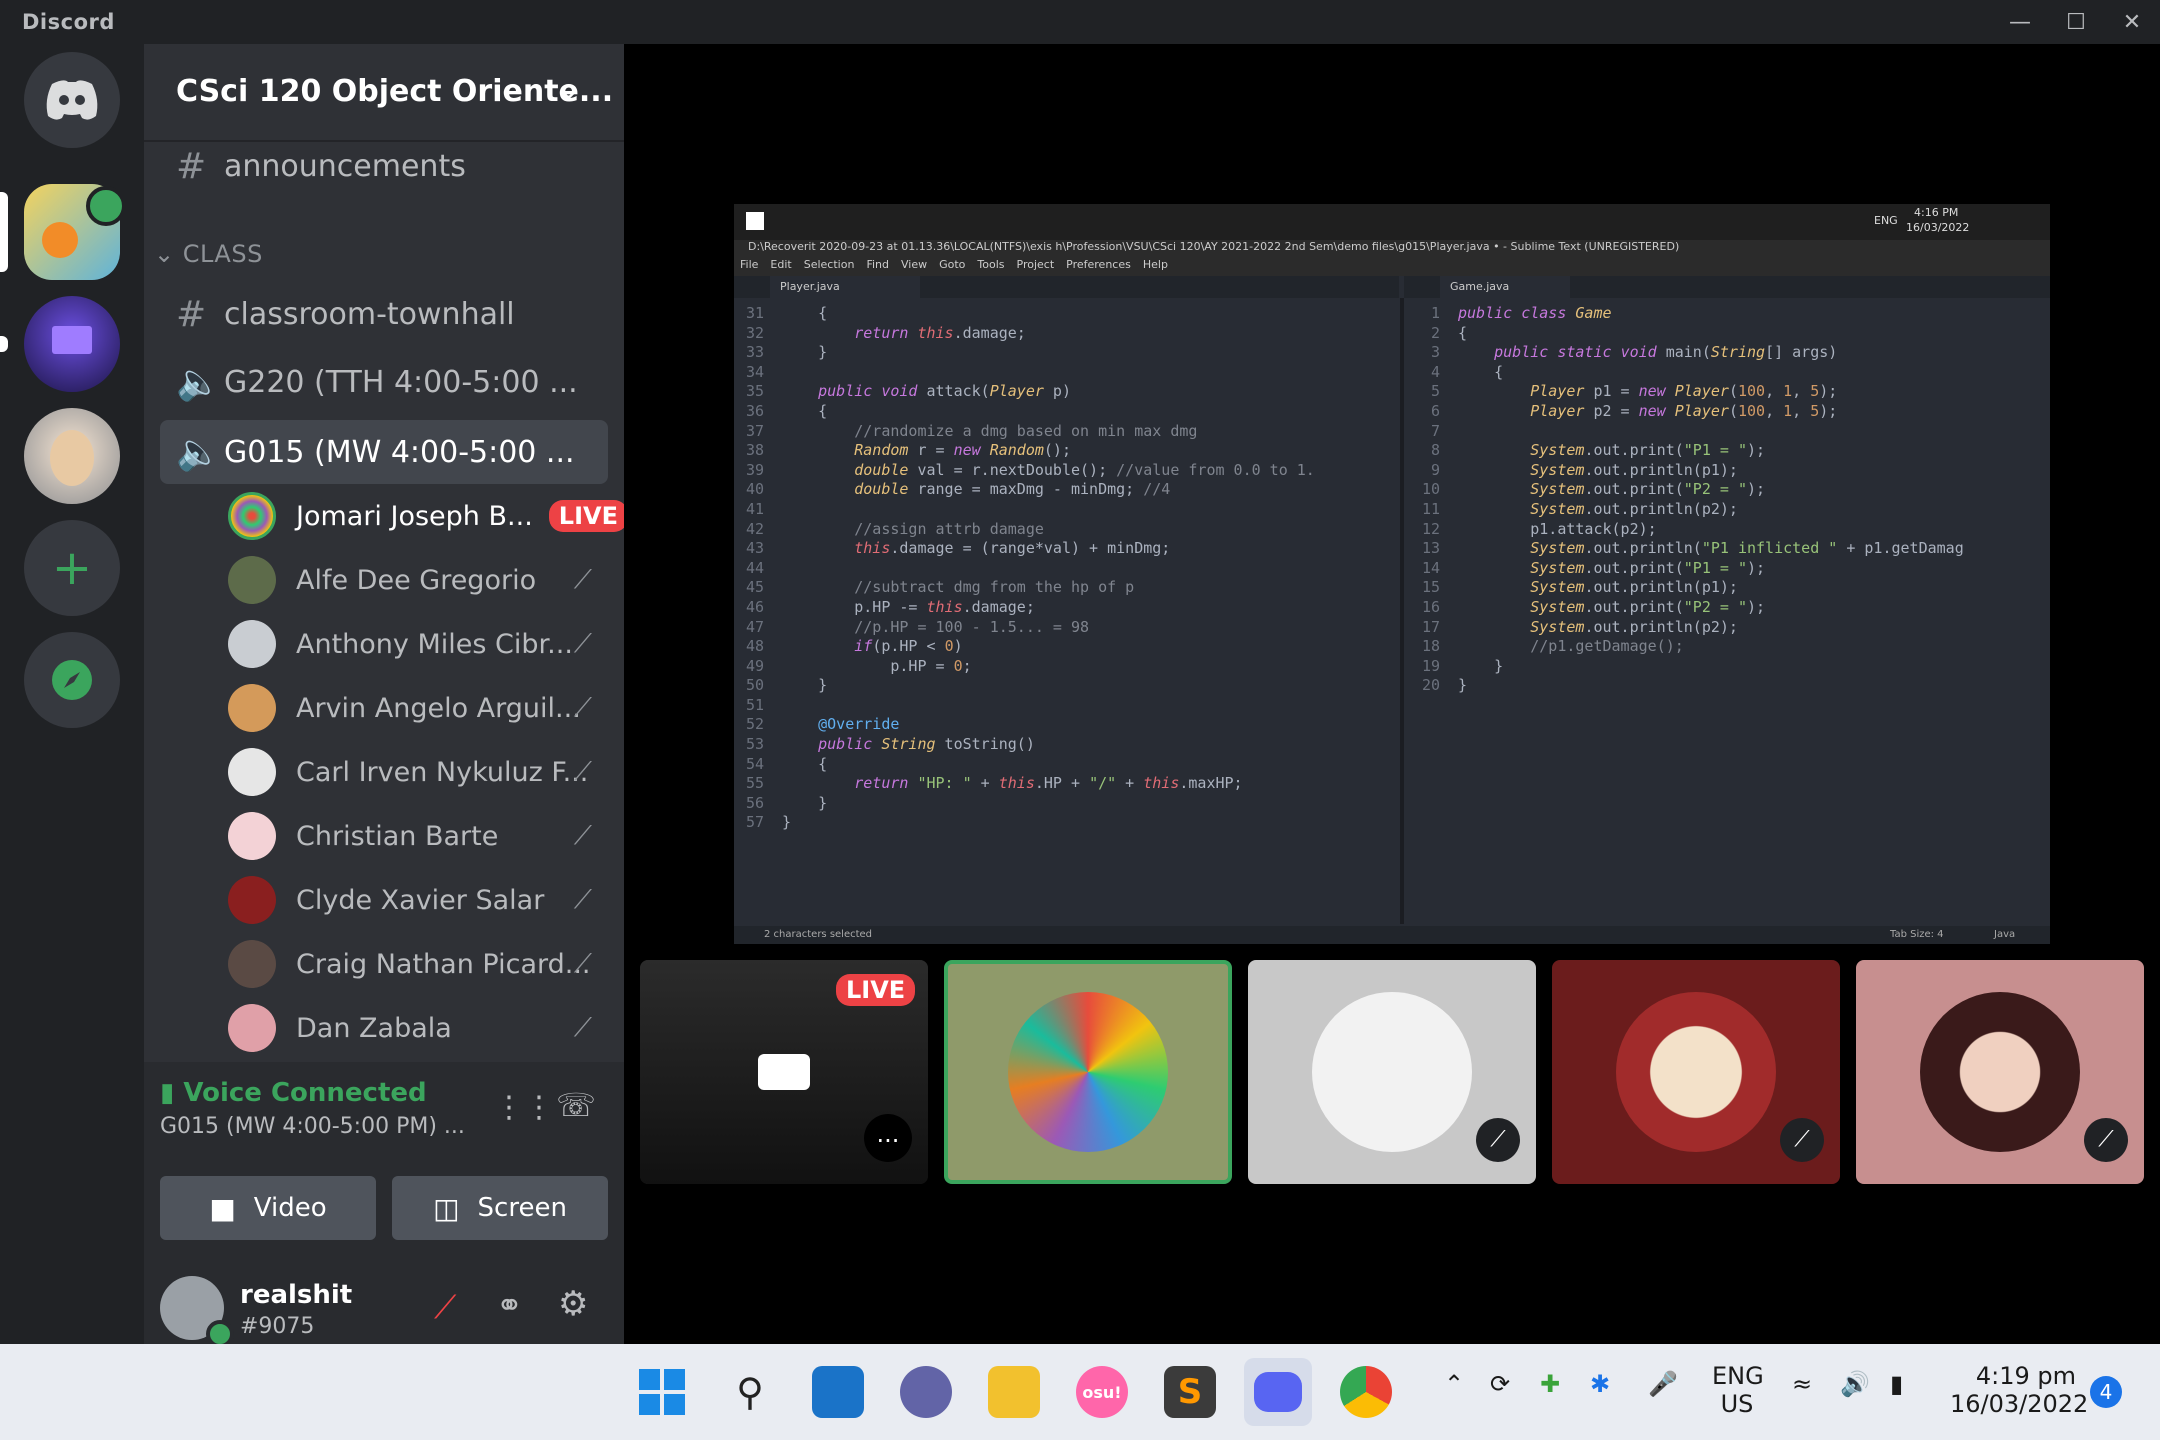  I want to click on category-label: CLASS, so click(222, 254).